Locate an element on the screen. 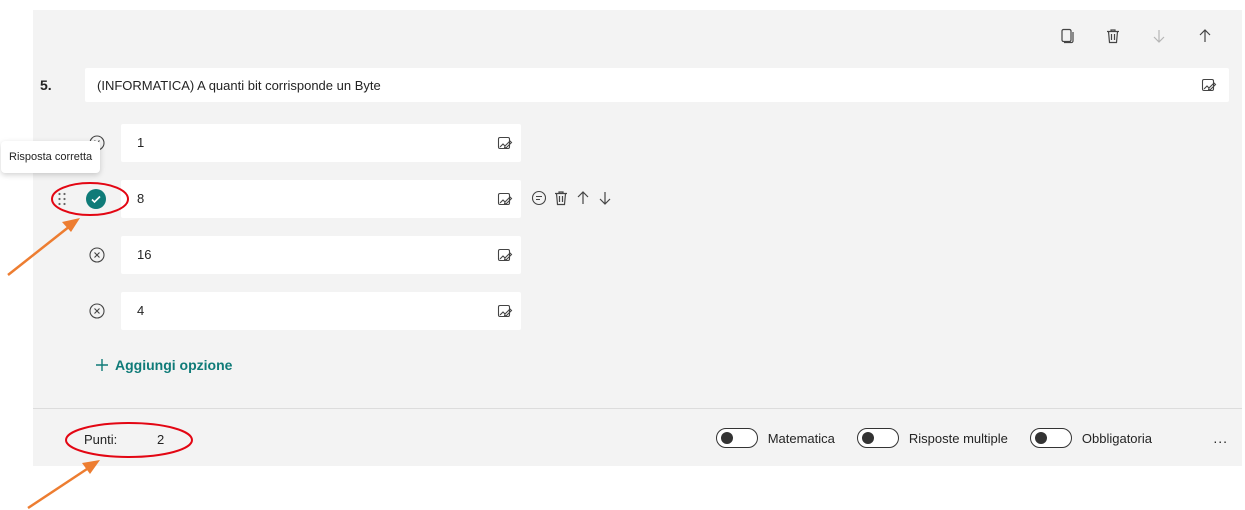 The width and height of the screenshot is (1245, 510). move-down-button is located at coordinates (1159, 36).